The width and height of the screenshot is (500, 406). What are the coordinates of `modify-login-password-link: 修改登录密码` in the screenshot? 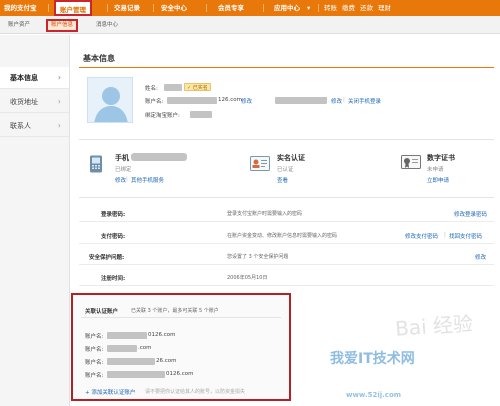 It's located at (470, 214).